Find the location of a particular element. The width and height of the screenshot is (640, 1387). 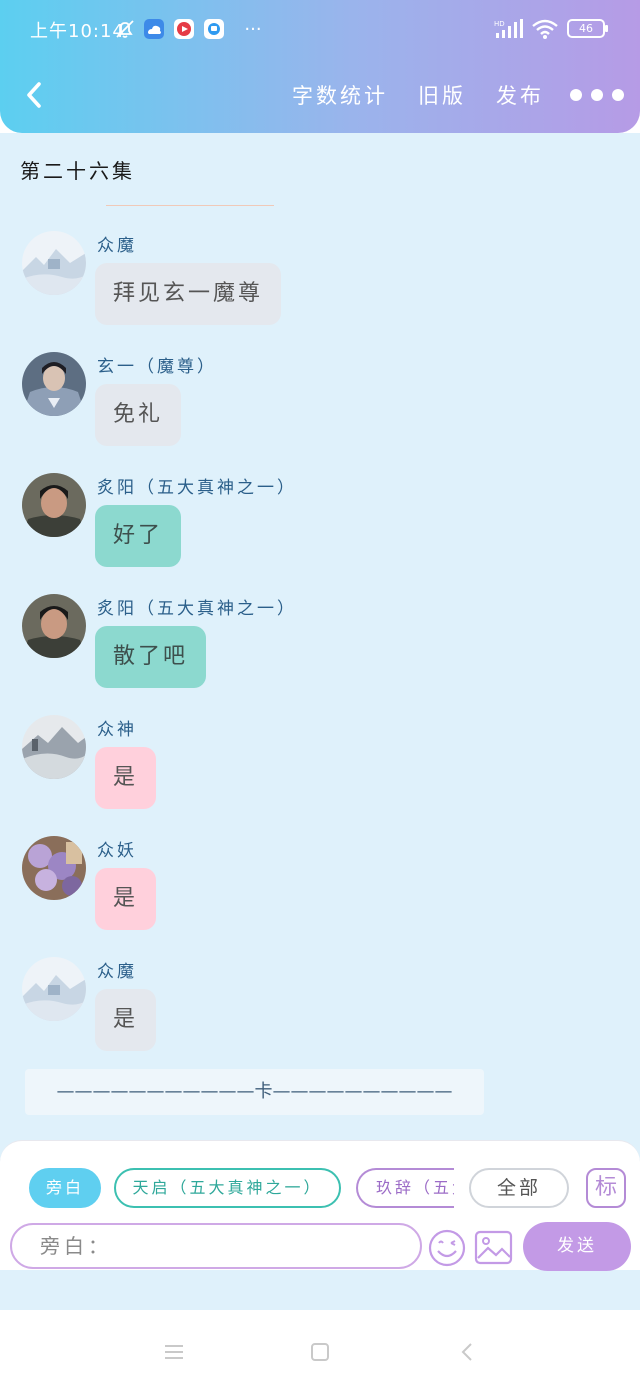

speaker-name: 玄一（魔尊） is located at coordinates (157, 367).